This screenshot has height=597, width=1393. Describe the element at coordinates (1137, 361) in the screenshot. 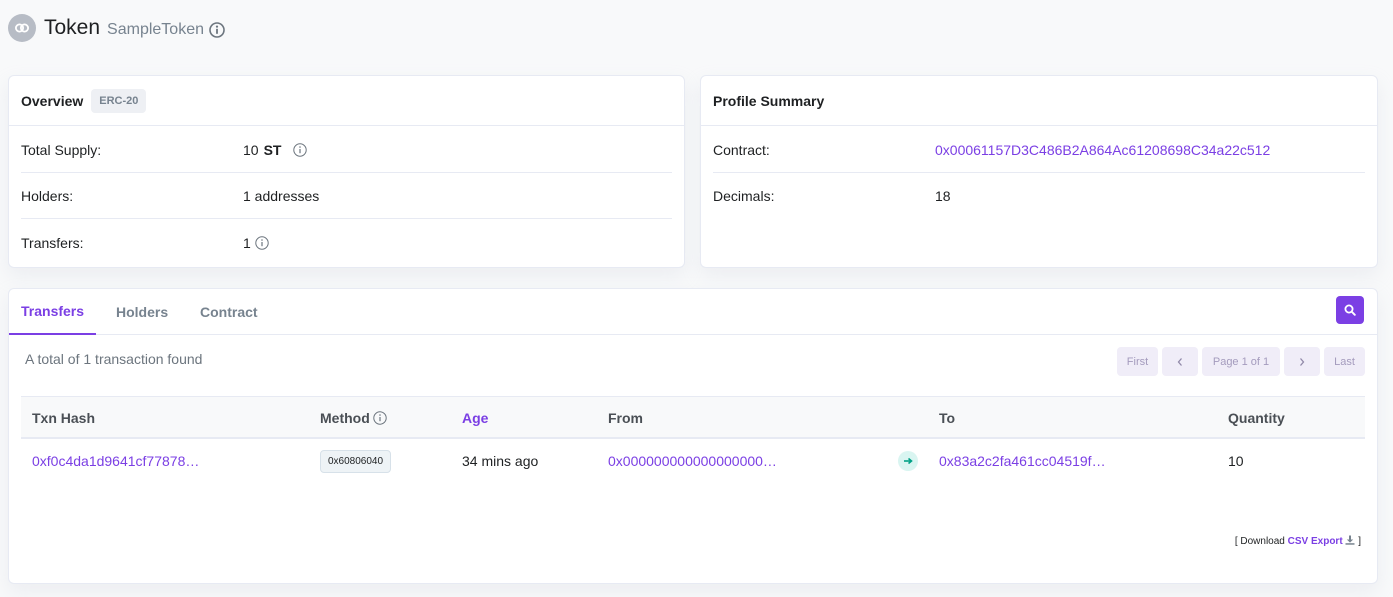

I see `first-page-button: First` at that location.